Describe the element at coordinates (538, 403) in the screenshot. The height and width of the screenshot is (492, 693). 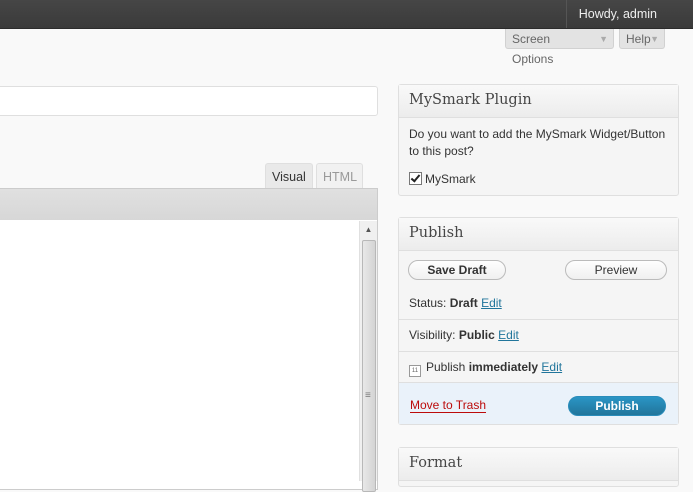
I see `publish-actions: Move to Trash Publish` at that location.